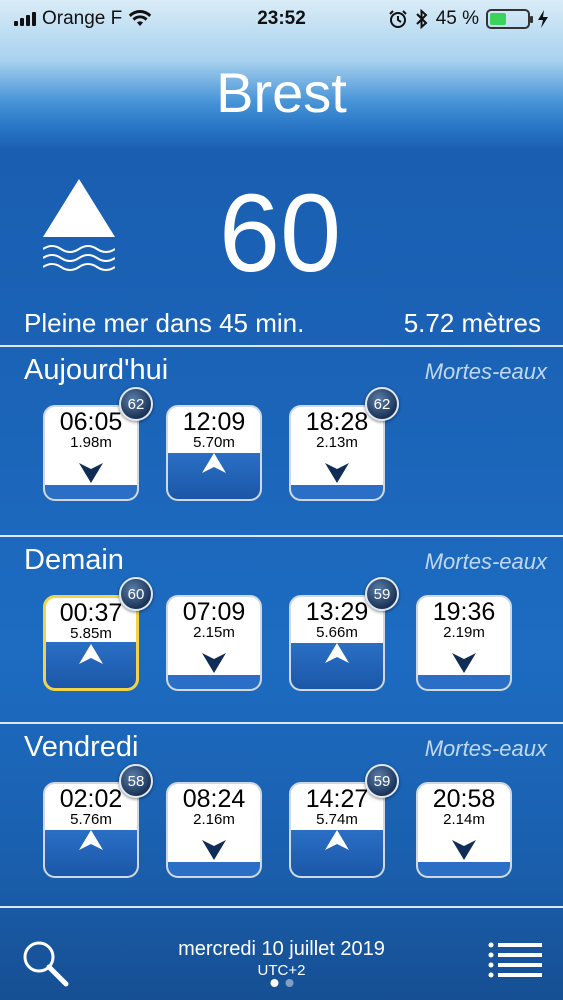 Image resolution: width=563 pixels, height=1000 pixels. I want to click on high-tide-card: 02:02 5.76m, so click(91, 830).